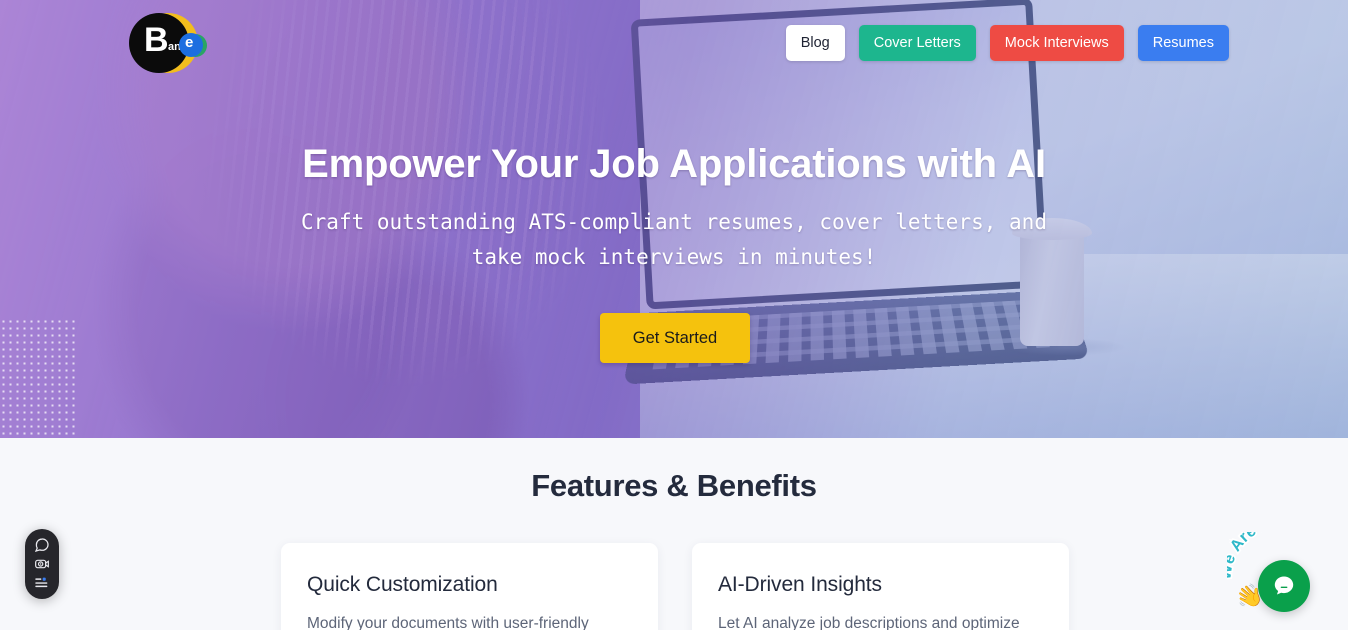 Image resolution: width=1348 pixels, height=630 pixels. I want to click on nav-item-cover-letters: Cover Letters, so click(917, 43).